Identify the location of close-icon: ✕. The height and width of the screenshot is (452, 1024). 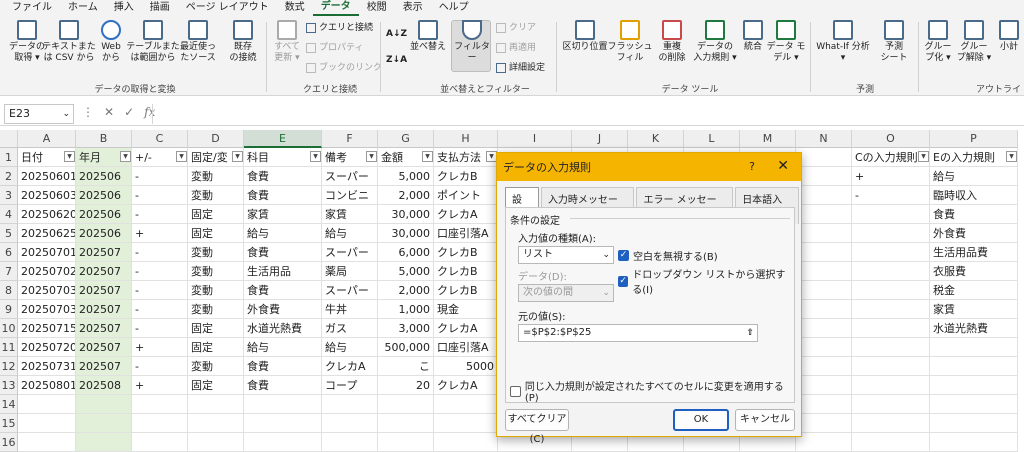
(783, 166).